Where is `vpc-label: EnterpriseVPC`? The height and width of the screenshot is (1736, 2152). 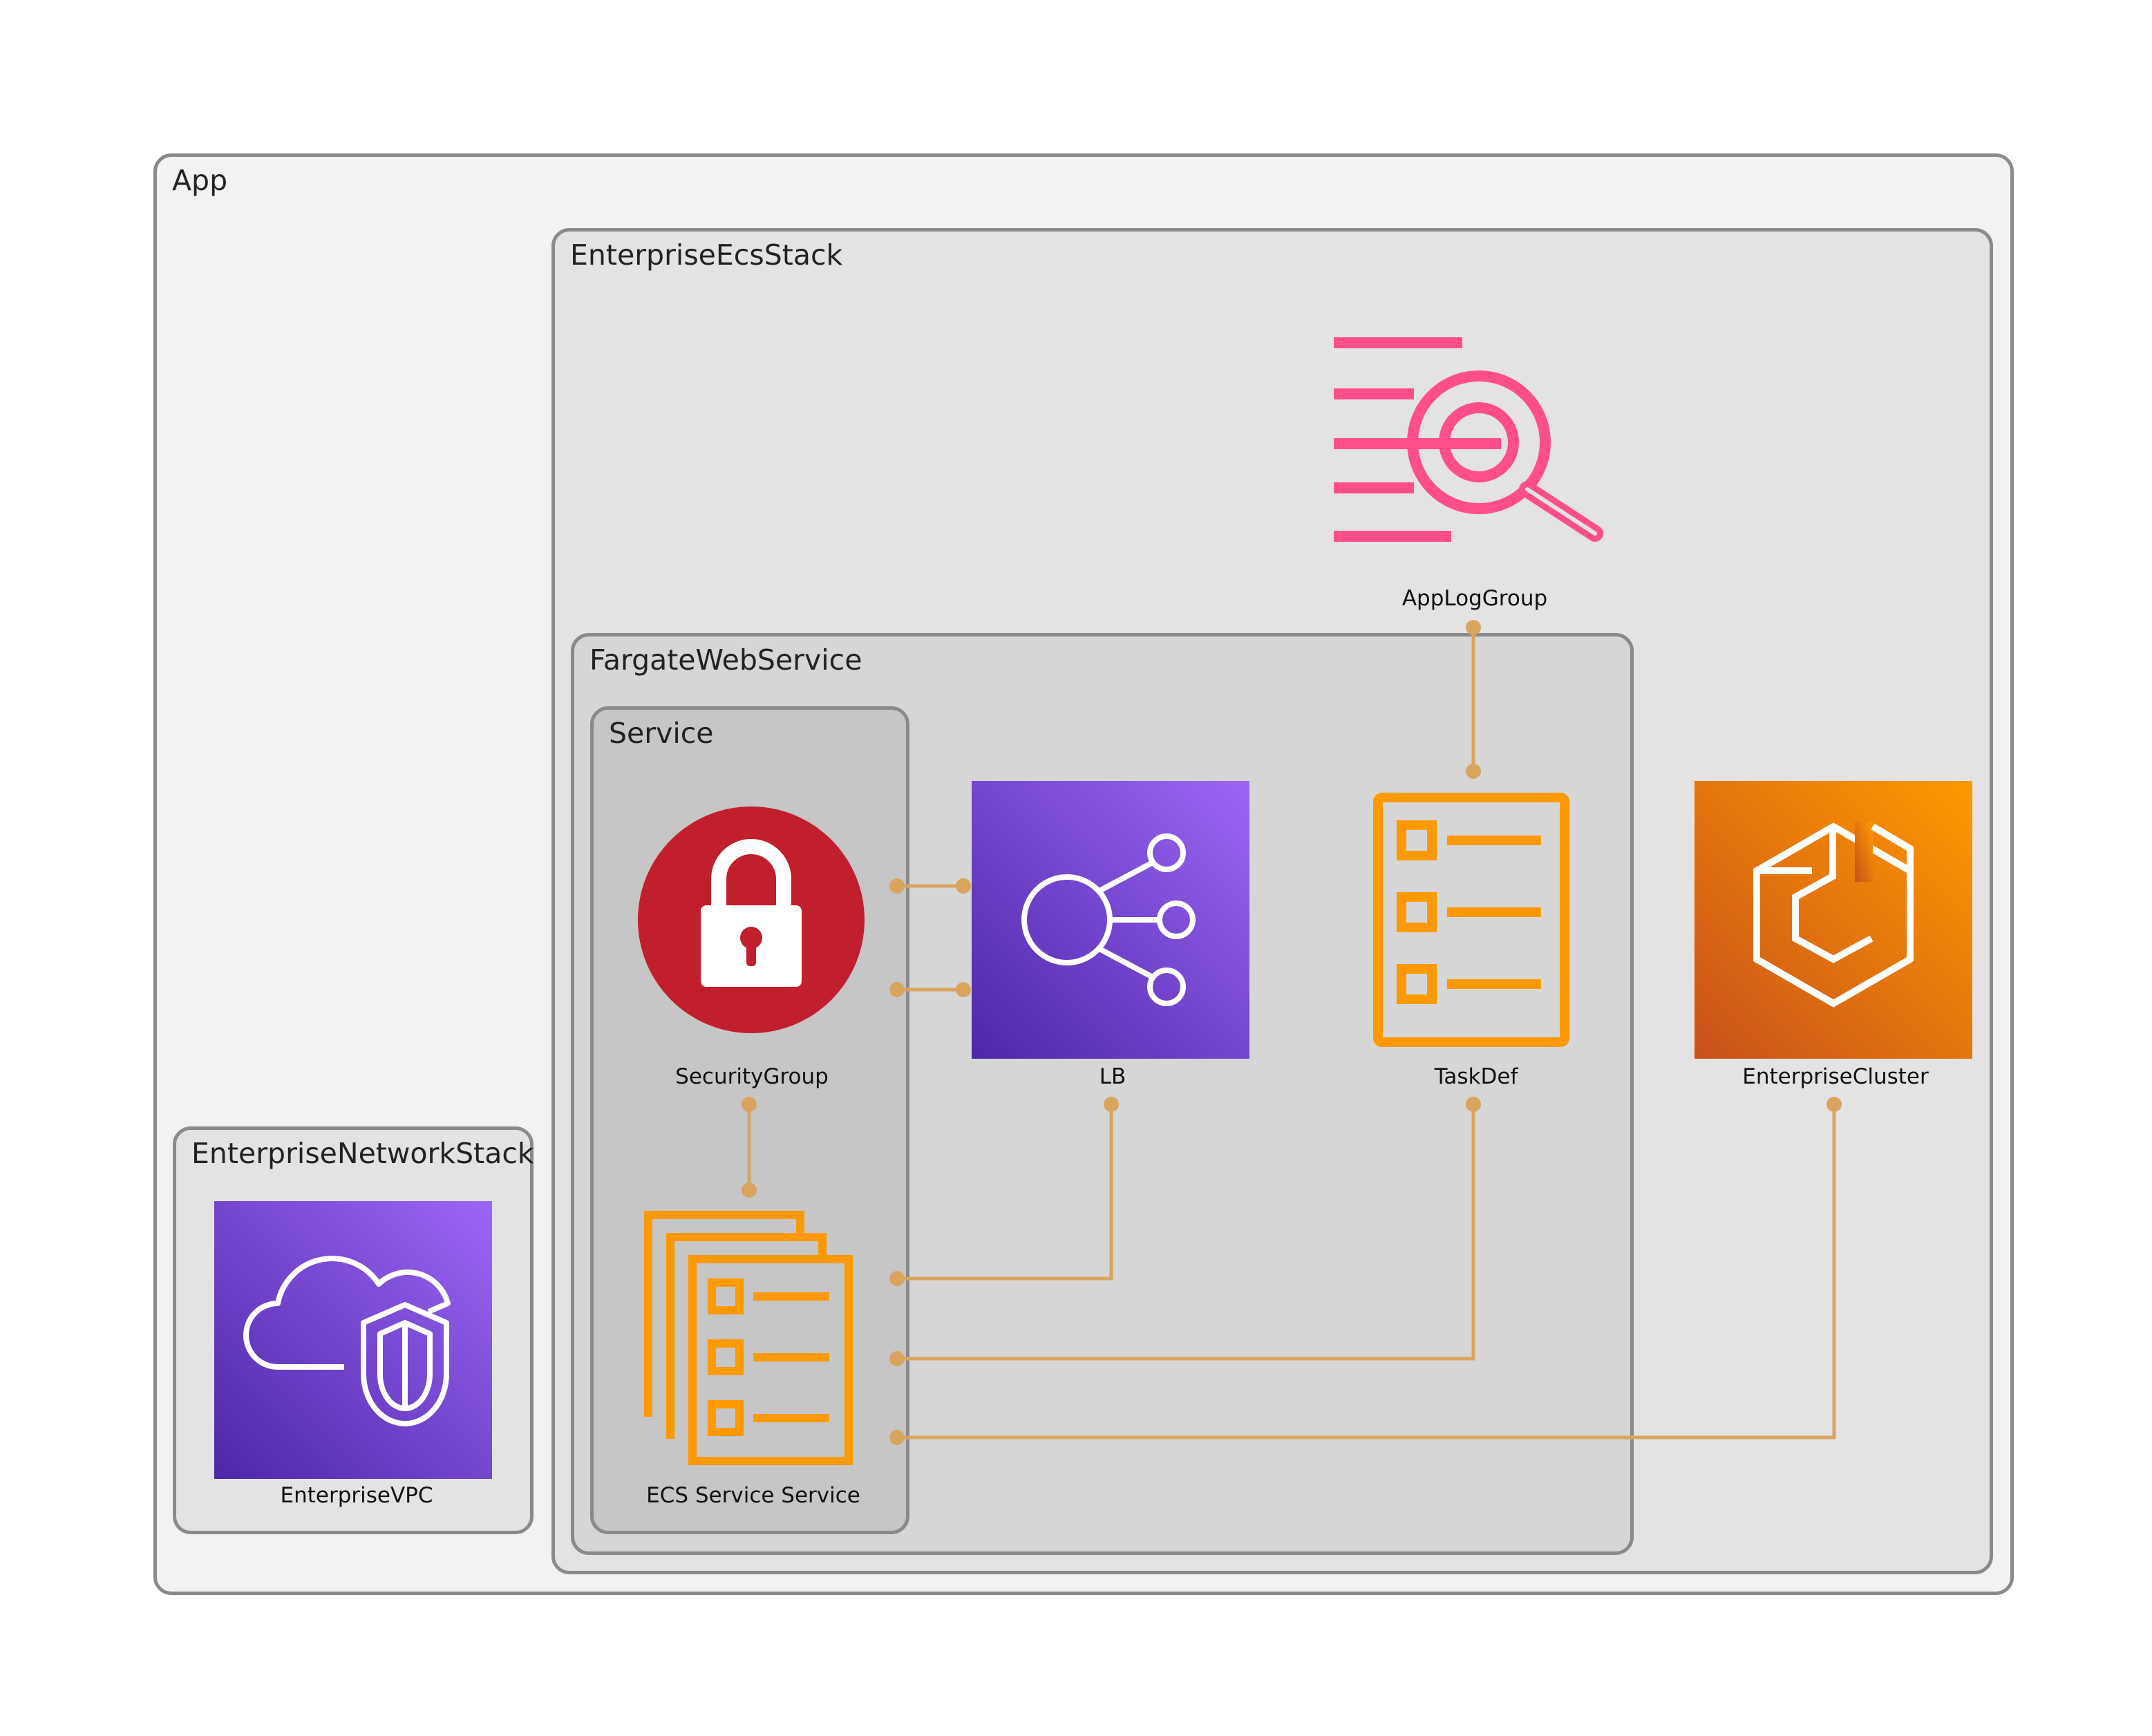
vpc-label: EnterpriseVPC is located at coordinates (356, 1495).